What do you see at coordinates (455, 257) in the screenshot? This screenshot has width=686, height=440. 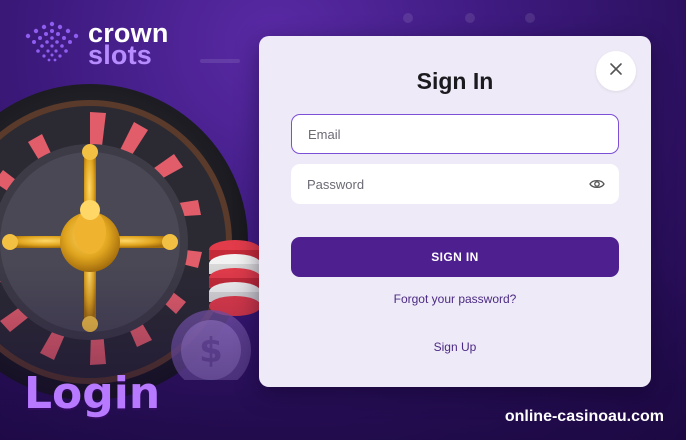 I see `sign-in-button: SIGN IN` at bounding box center [455, 257].